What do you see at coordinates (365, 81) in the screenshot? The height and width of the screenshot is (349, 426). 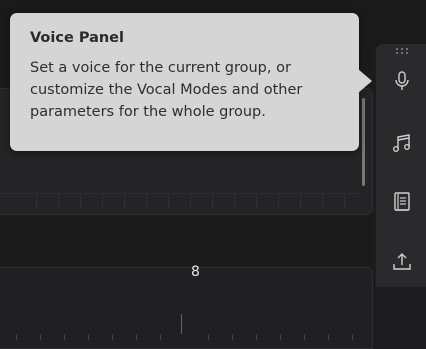 I see `tooltip-arrow` at bounding box center [365, 81].